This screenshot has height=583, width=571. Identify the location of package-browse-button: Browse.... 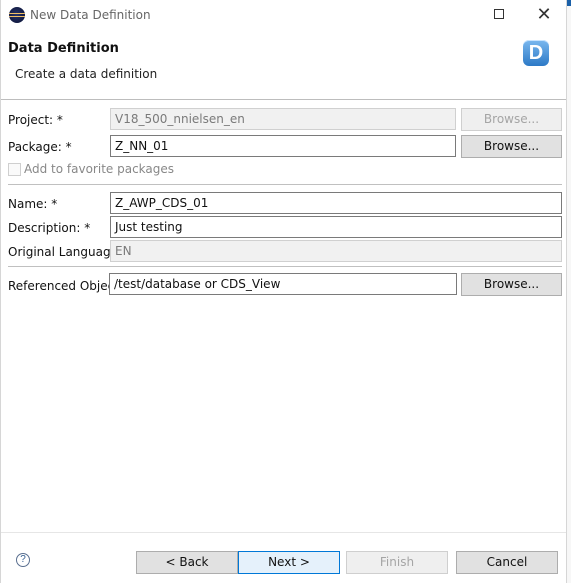
(511, 146).